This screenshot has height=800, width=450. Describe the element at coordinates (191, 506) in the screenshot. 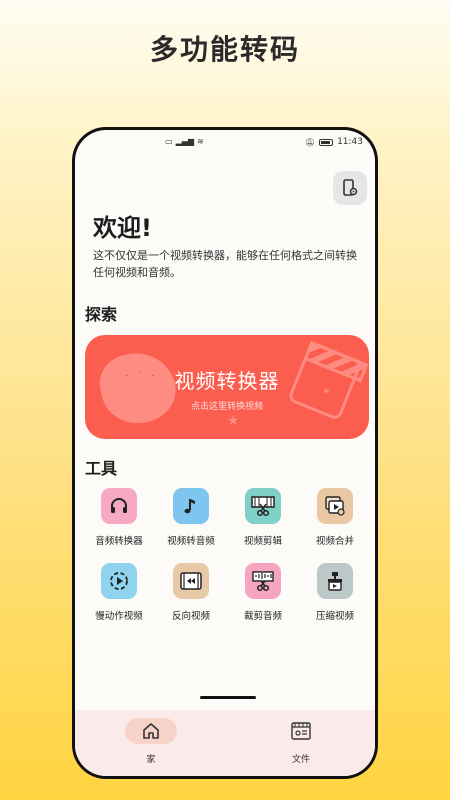

I see `music-note-icon` at that location.